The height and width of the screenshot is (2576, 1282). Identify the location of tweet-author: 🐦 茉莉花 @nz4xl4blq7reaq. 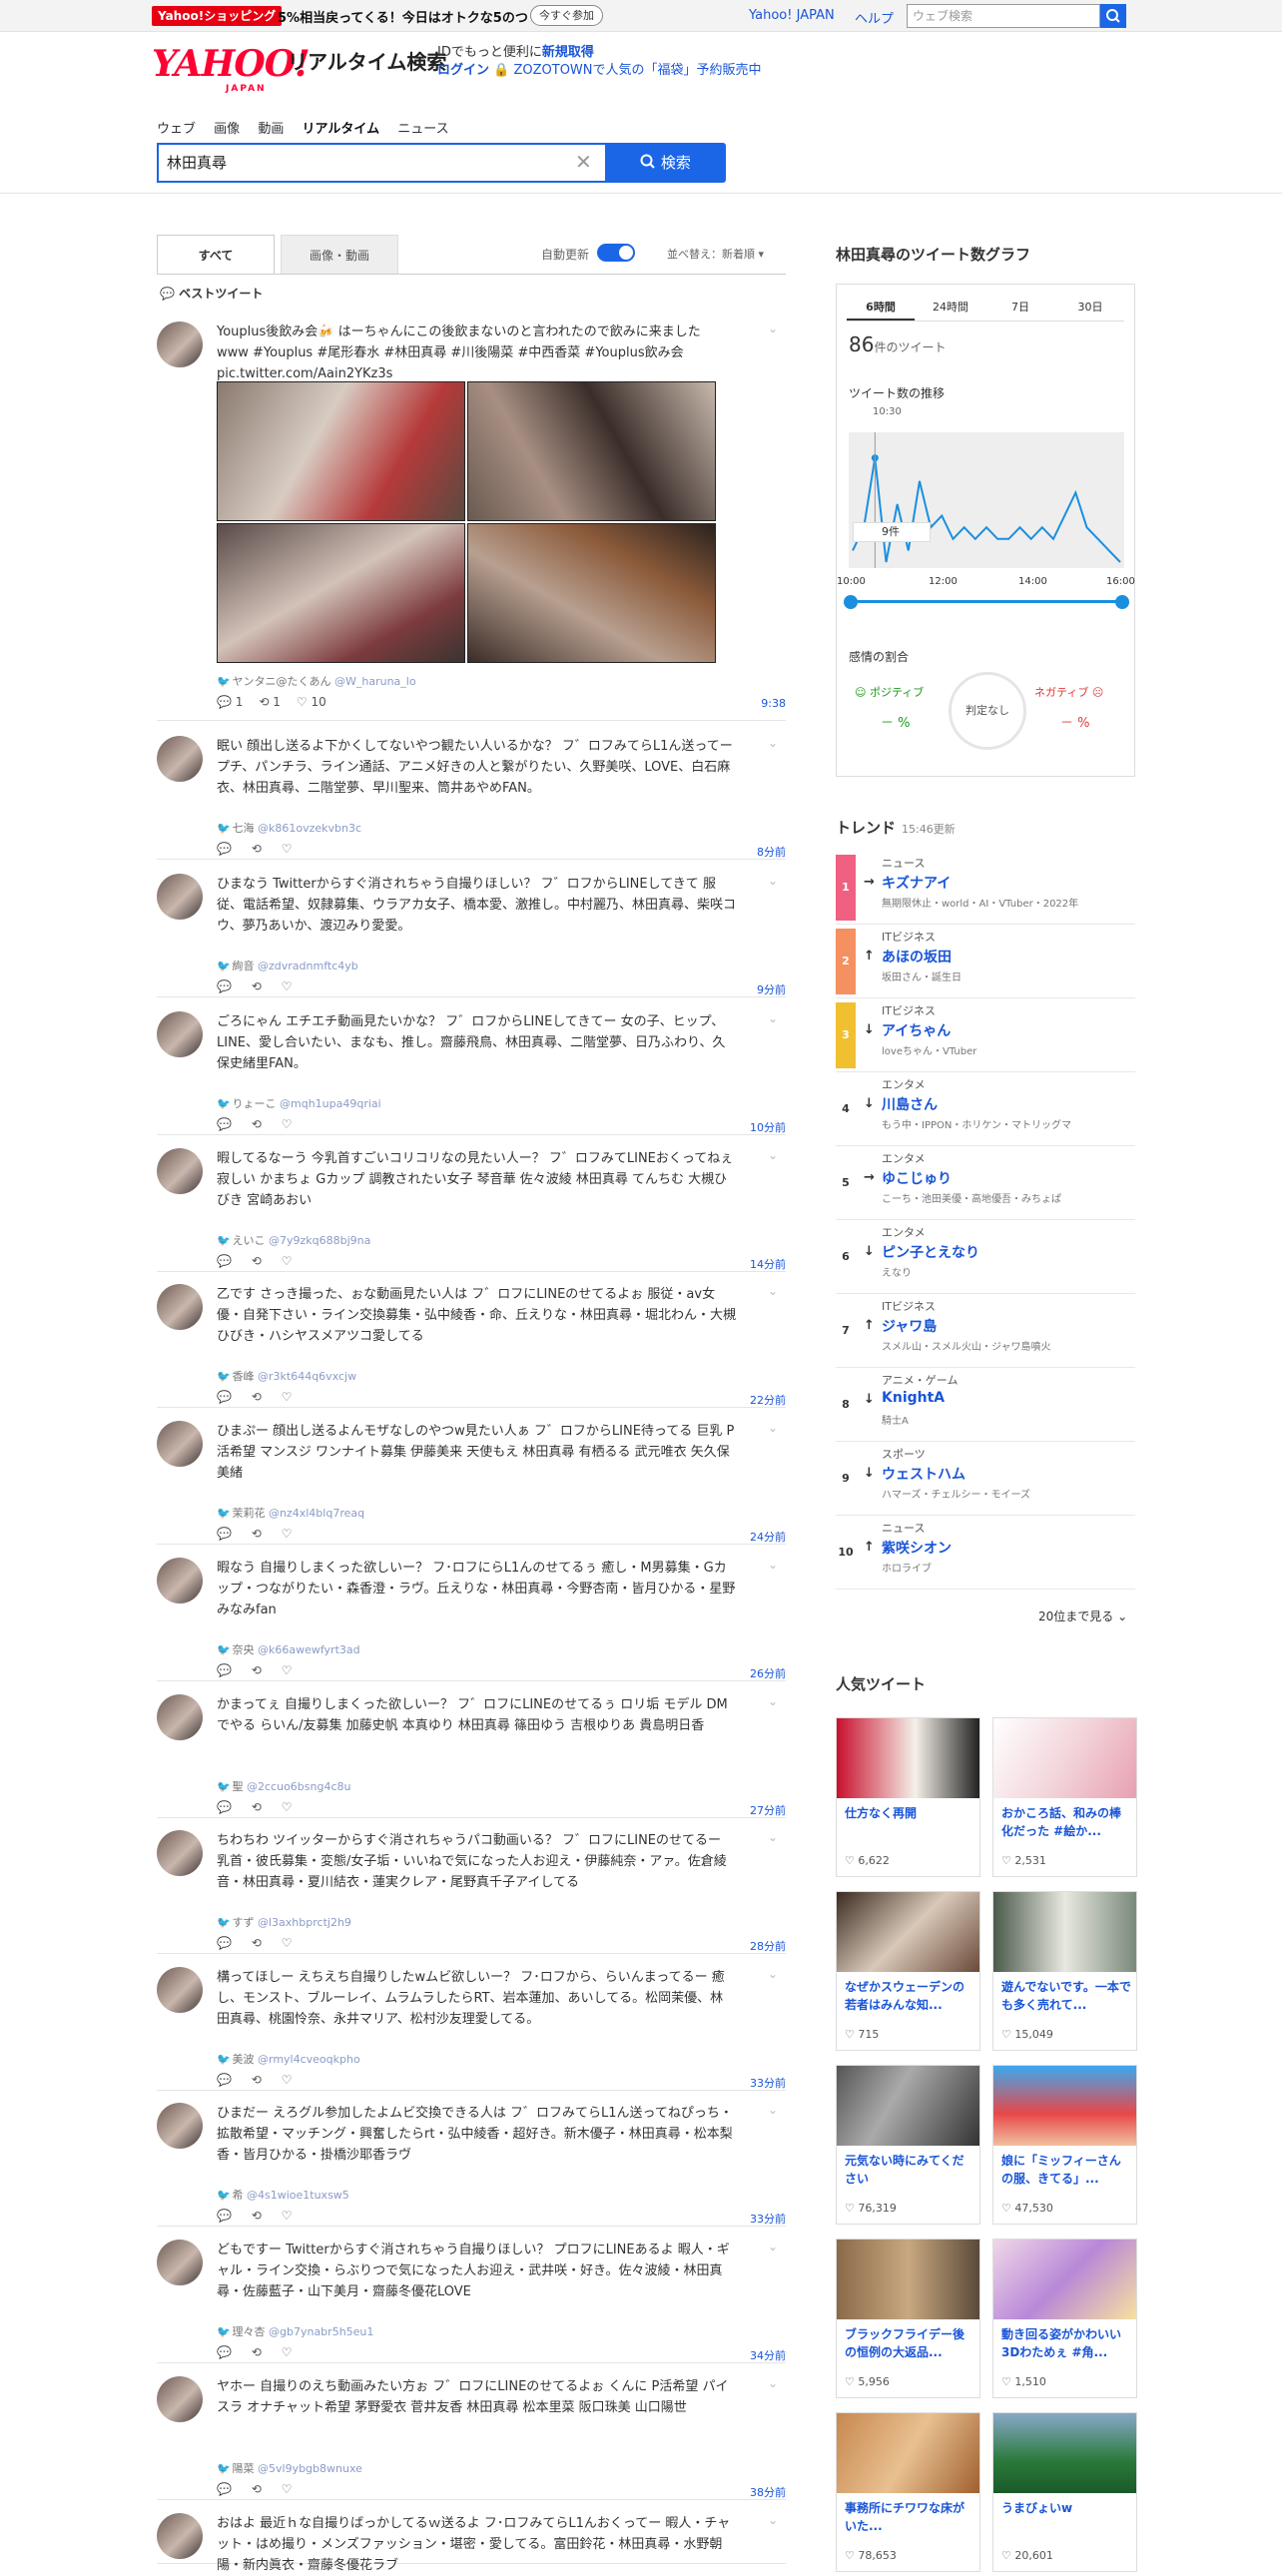
(291, 1513).